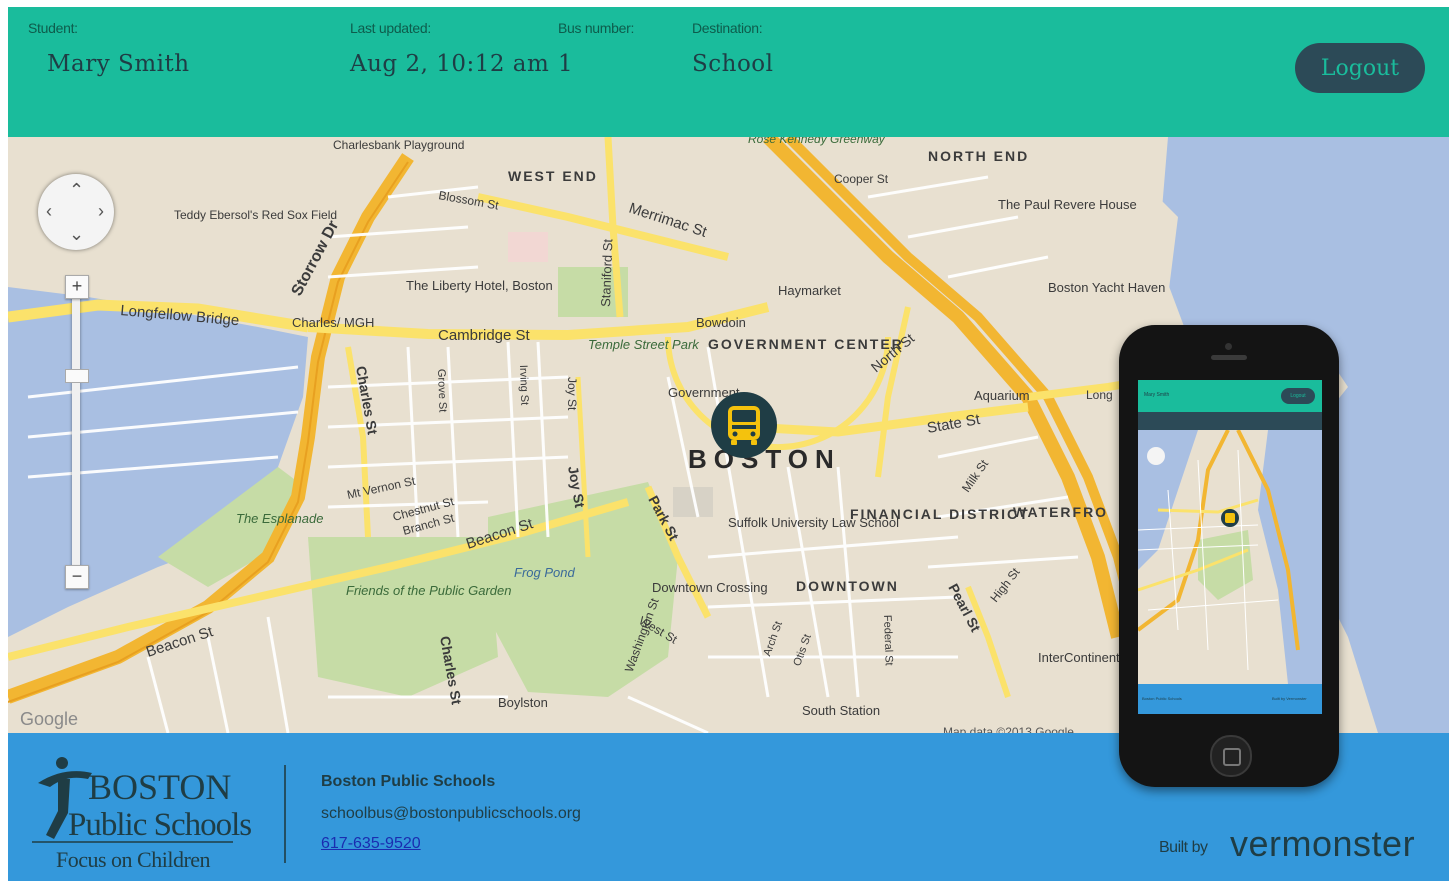  I want to click on map-label-boylston: Boylston, so click(523, 702).